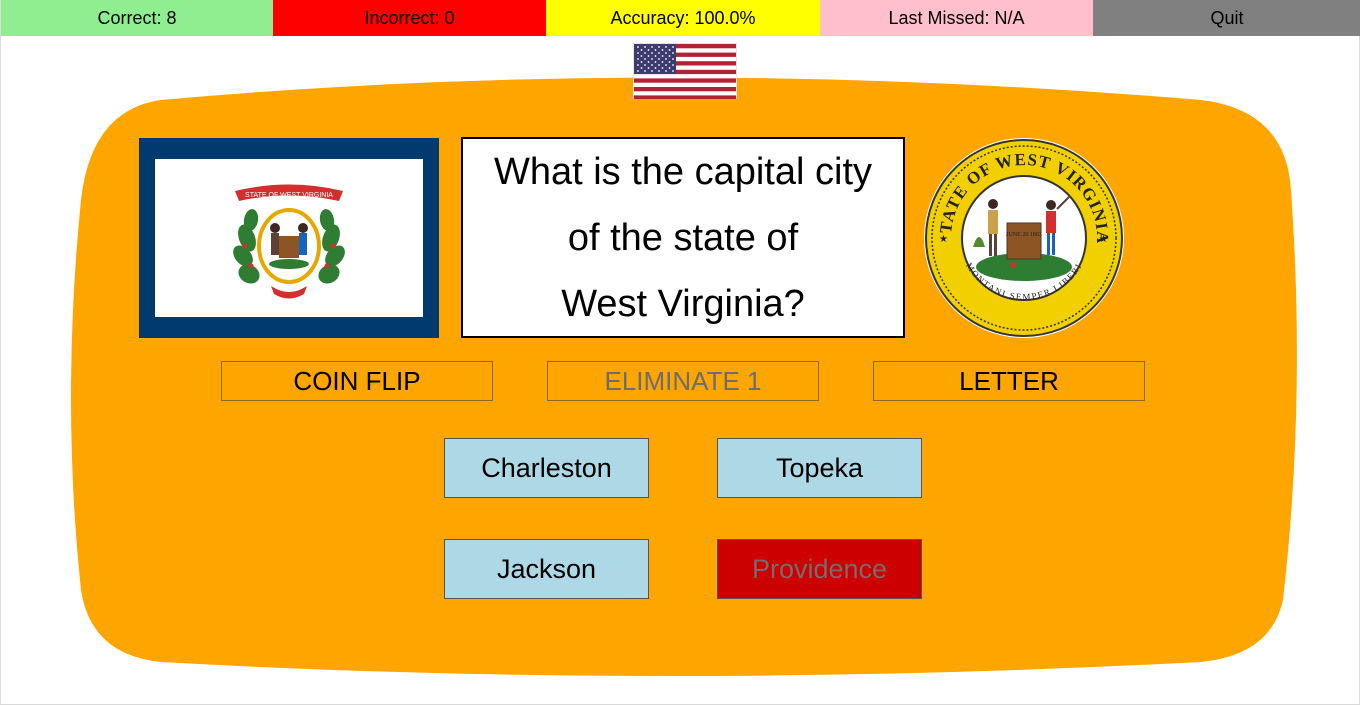 This screenshot has width=1360, height=705. Describe the element at coordinates (546, 569) in the screenshot. I see `answer-button-jackson: Jackson` at that location.